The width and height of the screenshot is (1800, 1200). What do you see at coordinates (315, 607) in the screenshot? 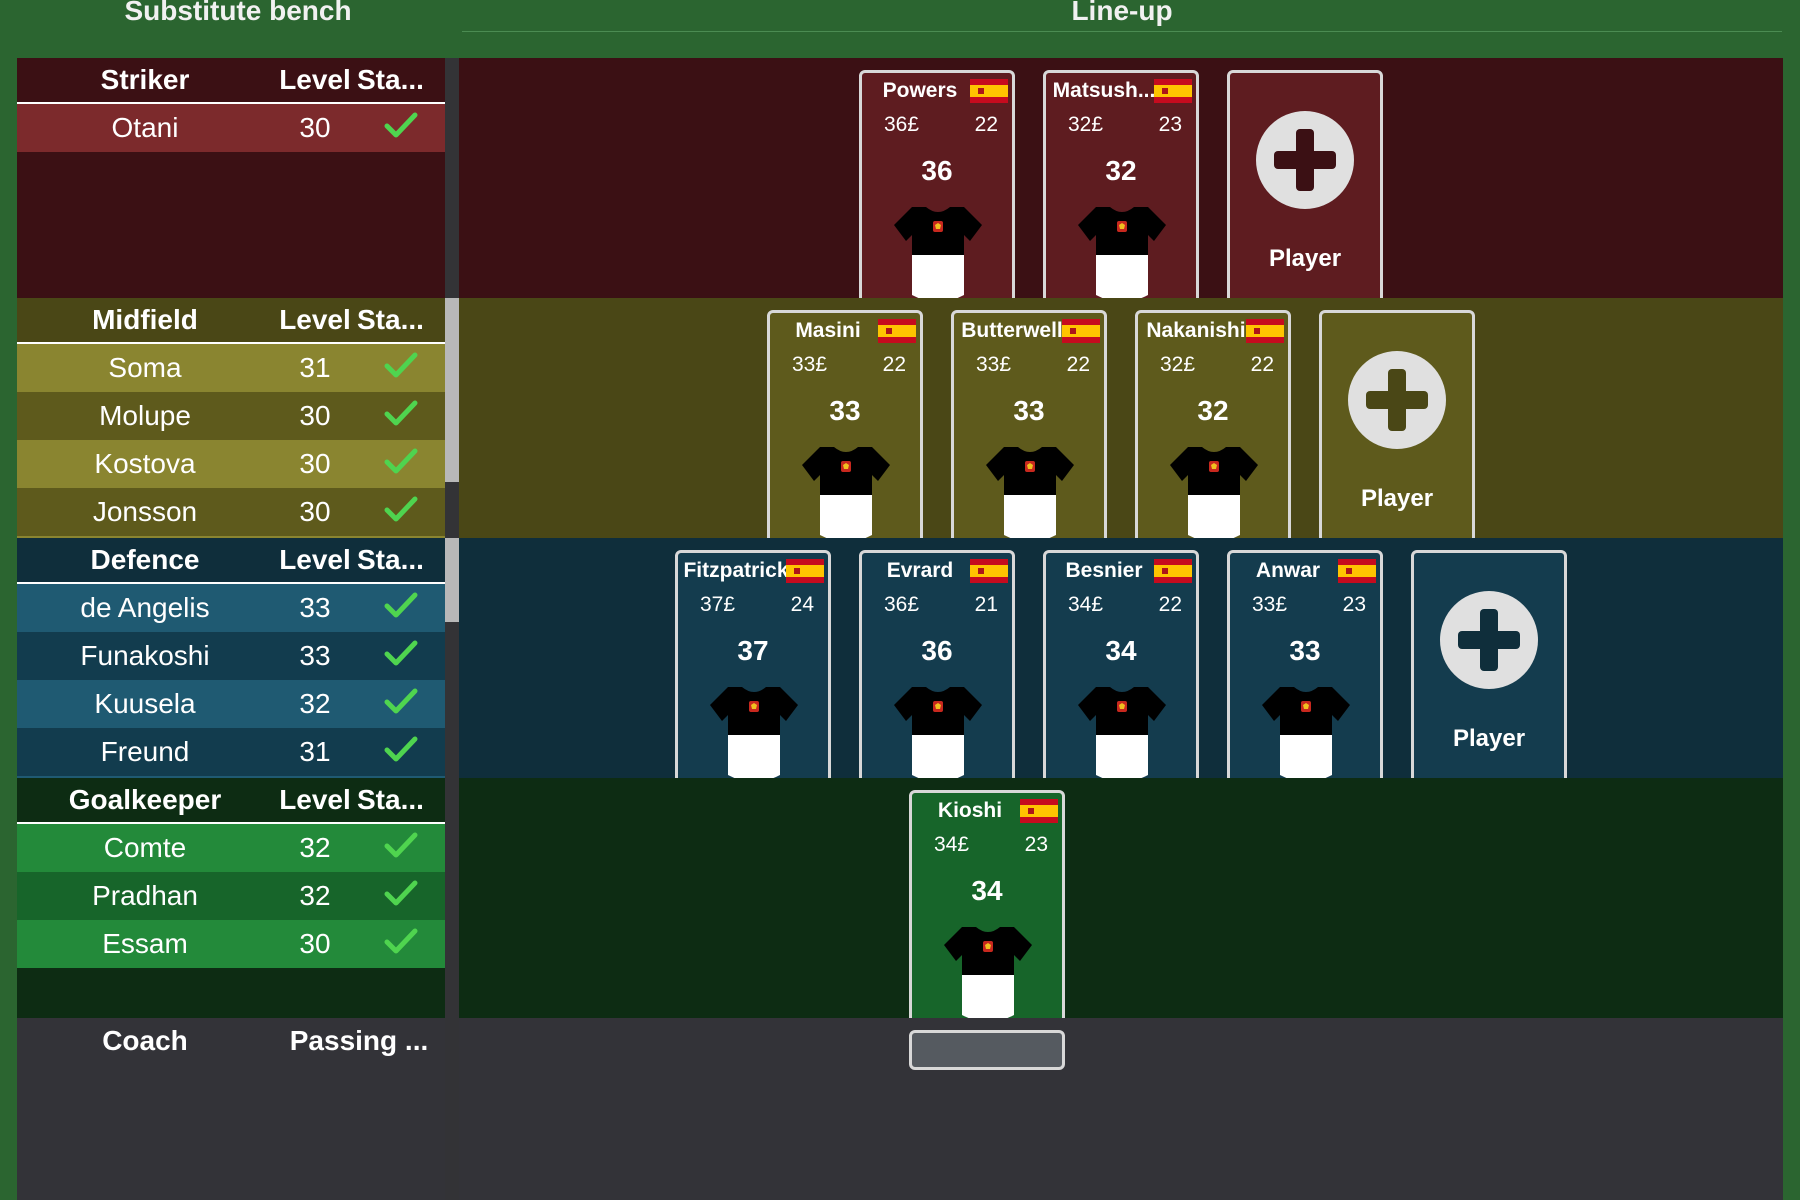
I see `player-level: 33` at bounding box center [315, 607].